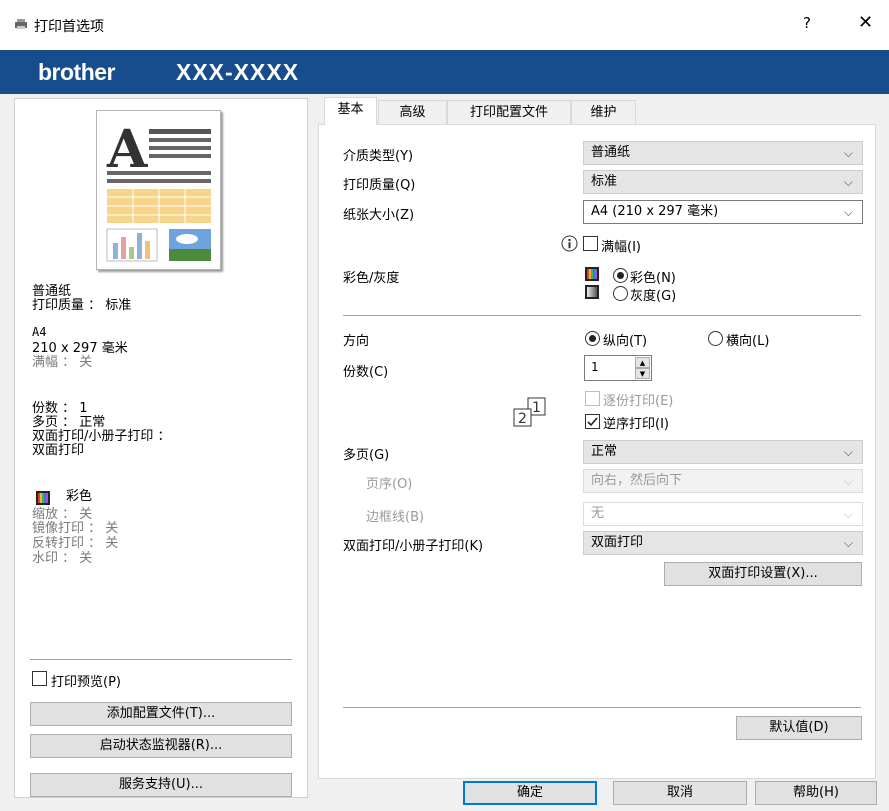 The width and height of the screenshot is (889, 811). What do you see at coordinates (379, 185) in the screenshot?
I see `print-quality-label: 打印质量(Q)` at bounding box center [379, 185].